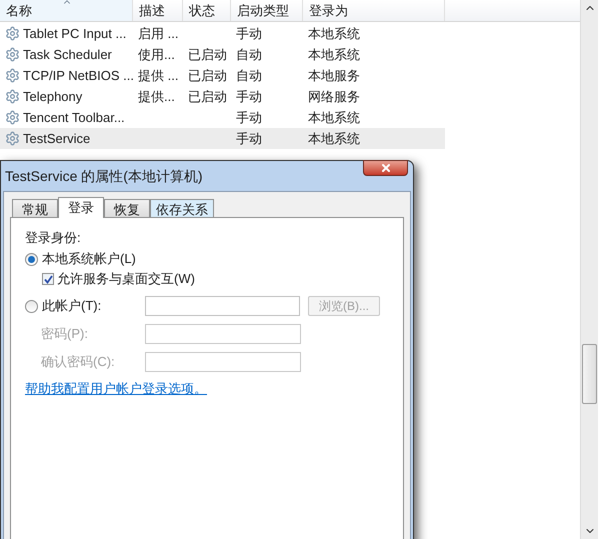 The height and width of the screenshot is (539, 606). Describe the element at coordinates (72, 306) in the screenshot. I see `radio-label: 此帐户(T):` at that location.